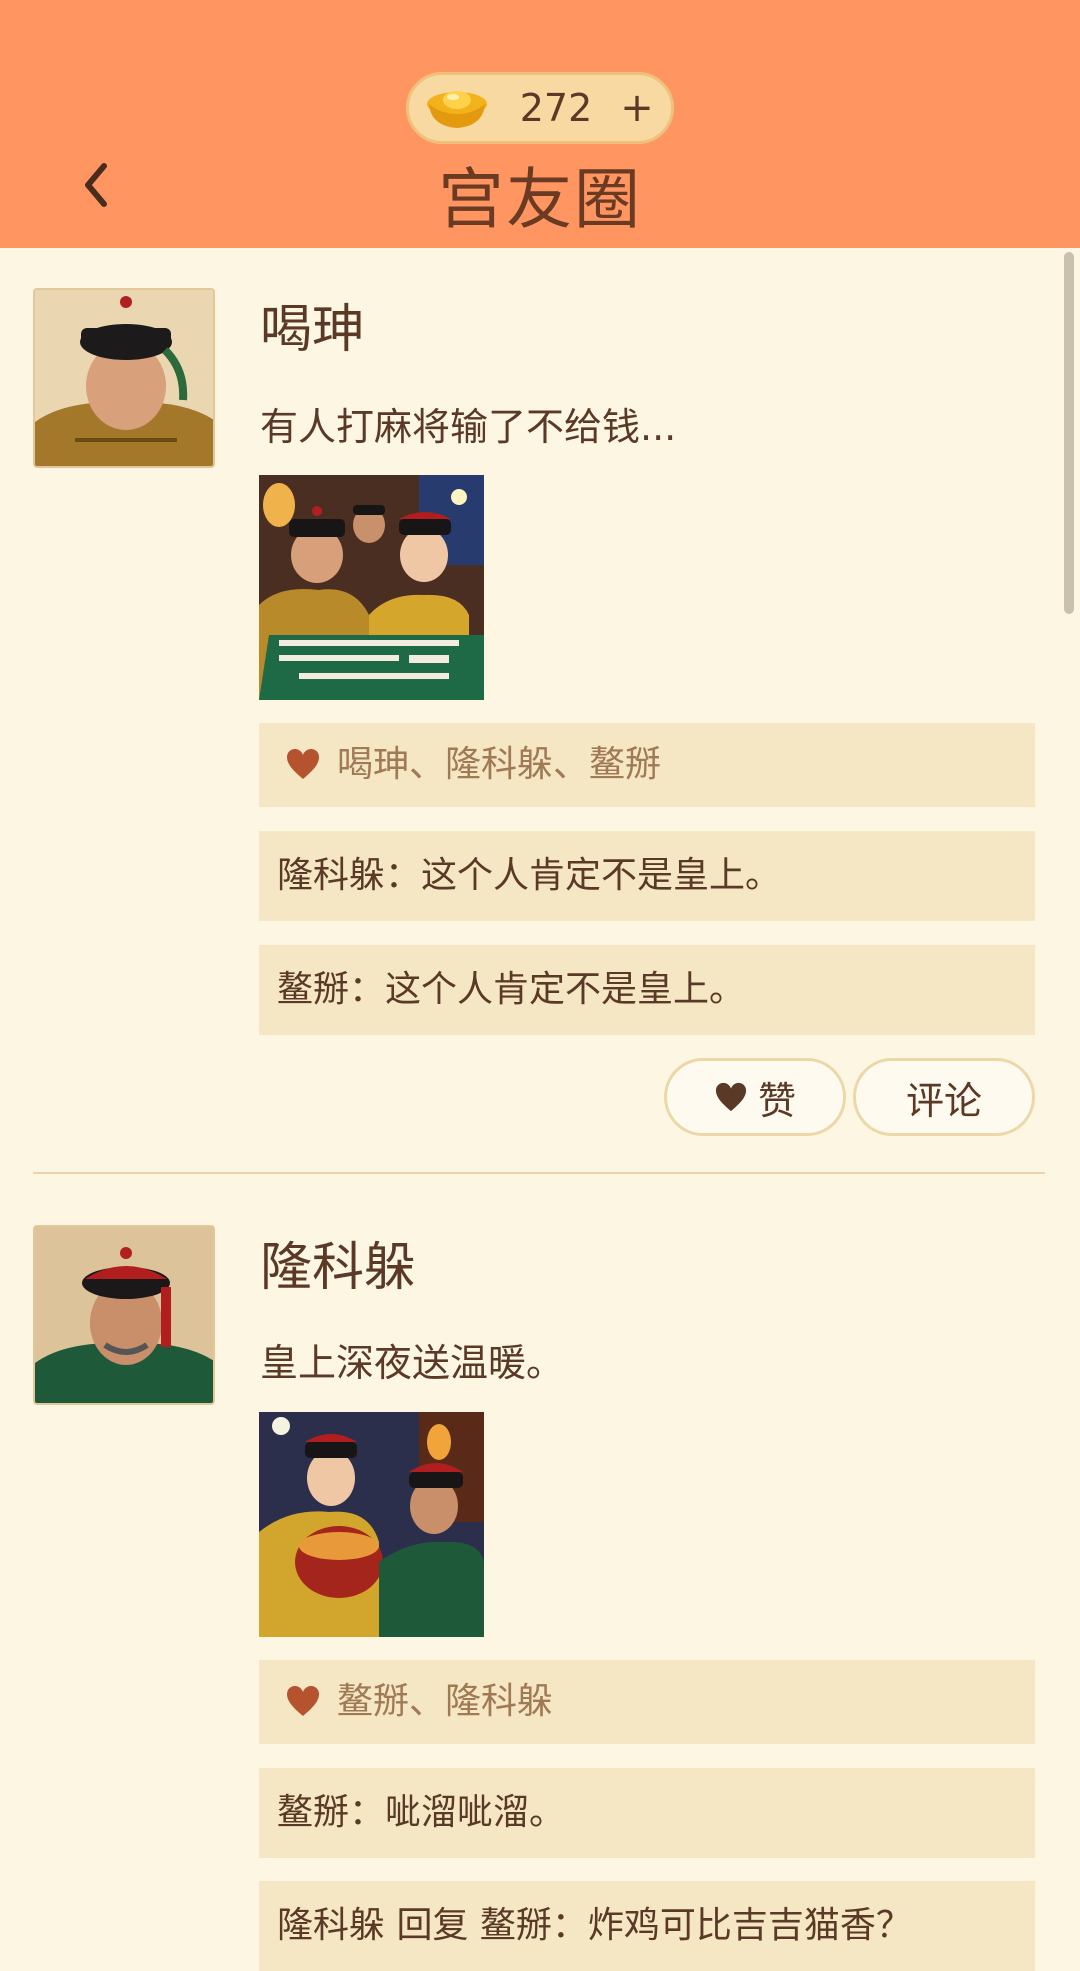  What do you see at coordinates (755, 1097) in the screenshot?
I see `like-button: 赞` at bounding box center [755, 1097].